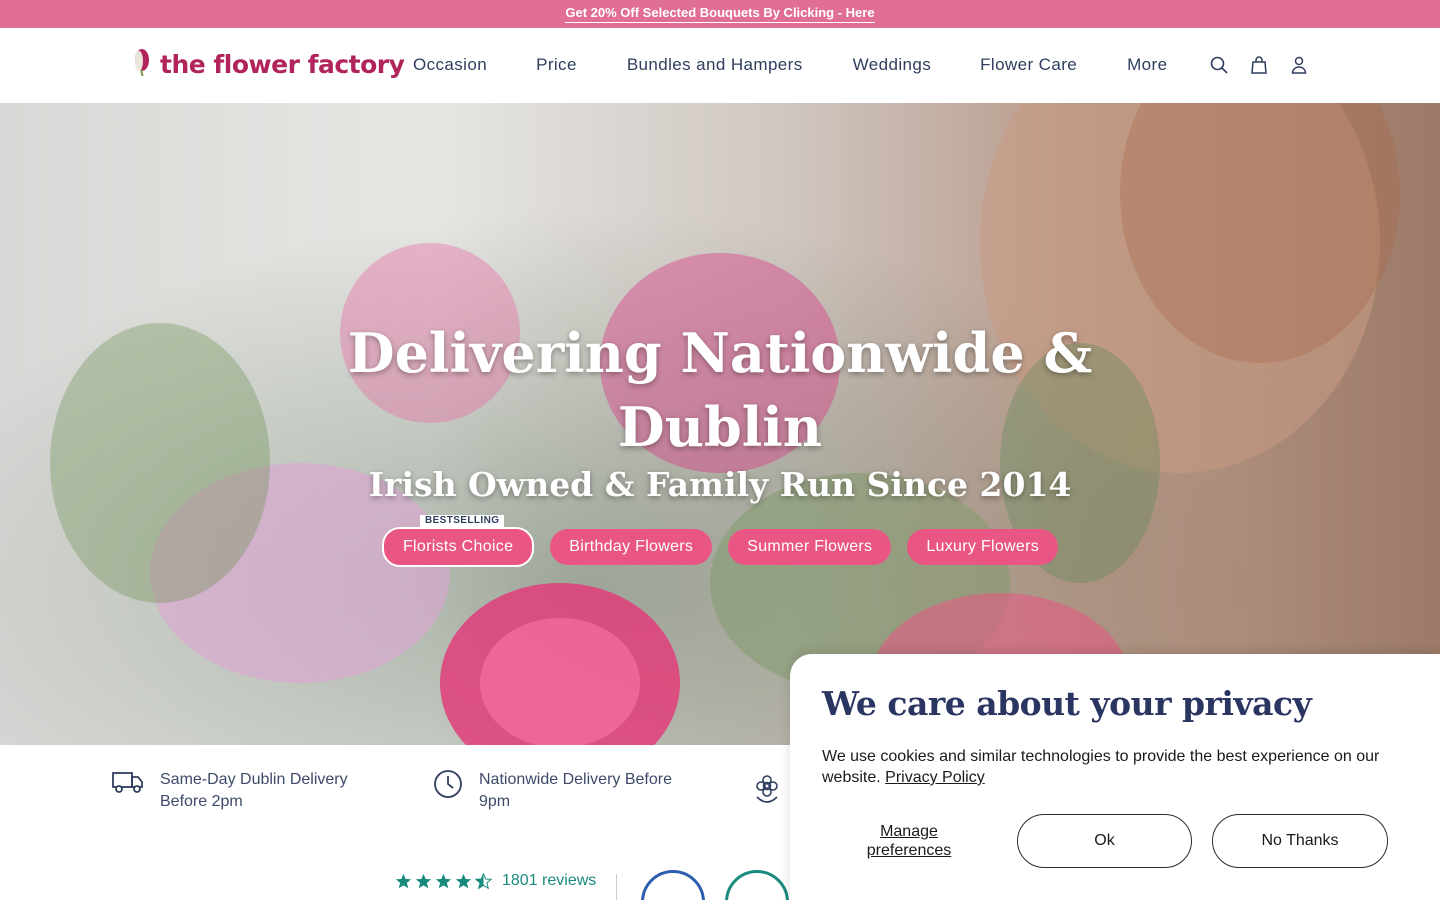 This screenshot has width=1440, height=900. Describe the element at coordinates (1219, 65) in the screenshot. I see `search-icon` at that location.